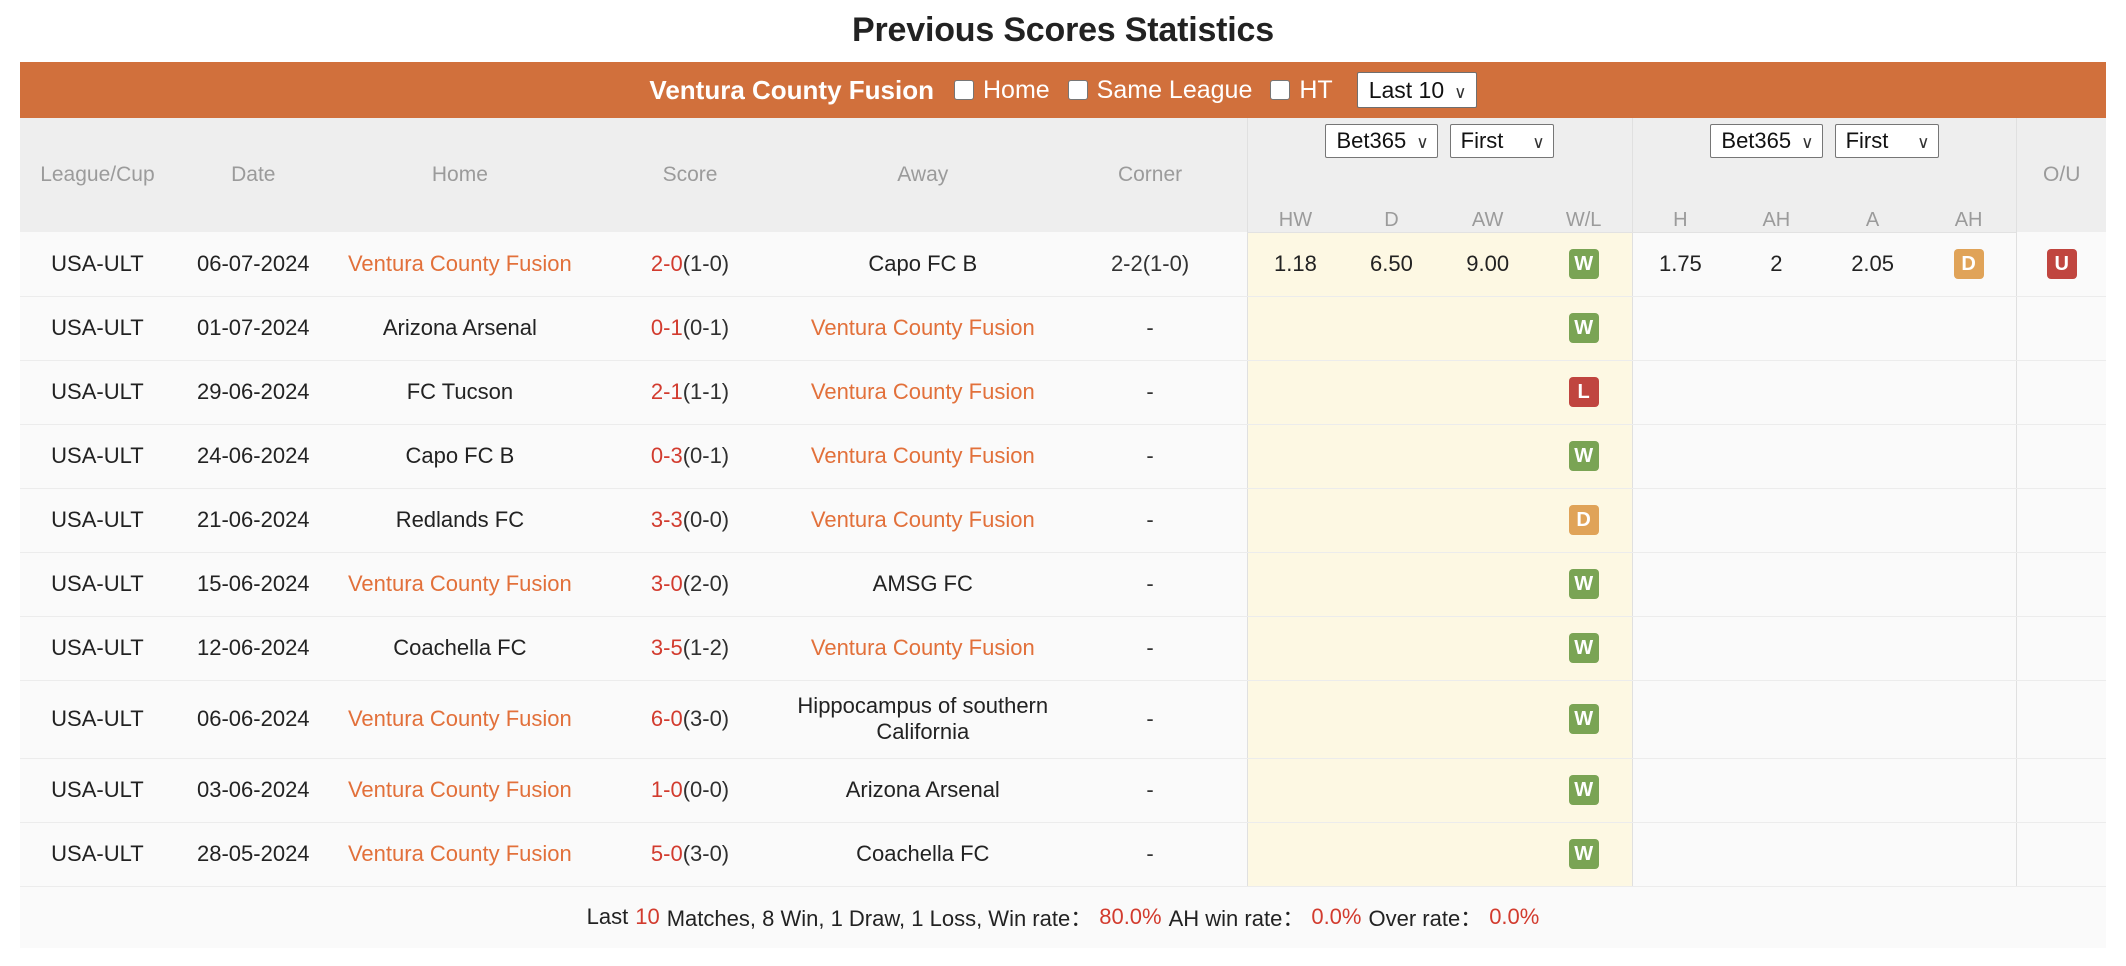  What do you see at coordinates (1295, 214) in the screenshot?
I see `subcol-hw: HW` at bounding box center [1295, 214].